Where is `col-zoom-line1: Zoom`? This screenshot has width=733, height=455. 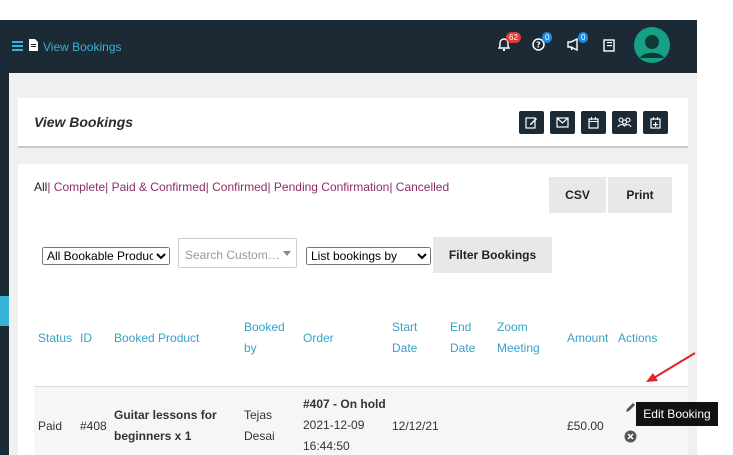 col-zoom-line1: Zoom is located at coordinates (512, 327).